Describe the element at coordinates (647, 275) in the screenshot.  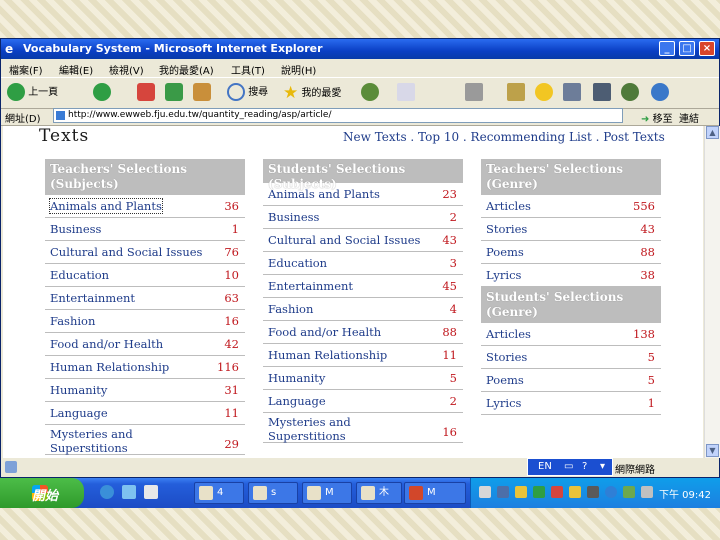
I see `category-count: 38` at that location.